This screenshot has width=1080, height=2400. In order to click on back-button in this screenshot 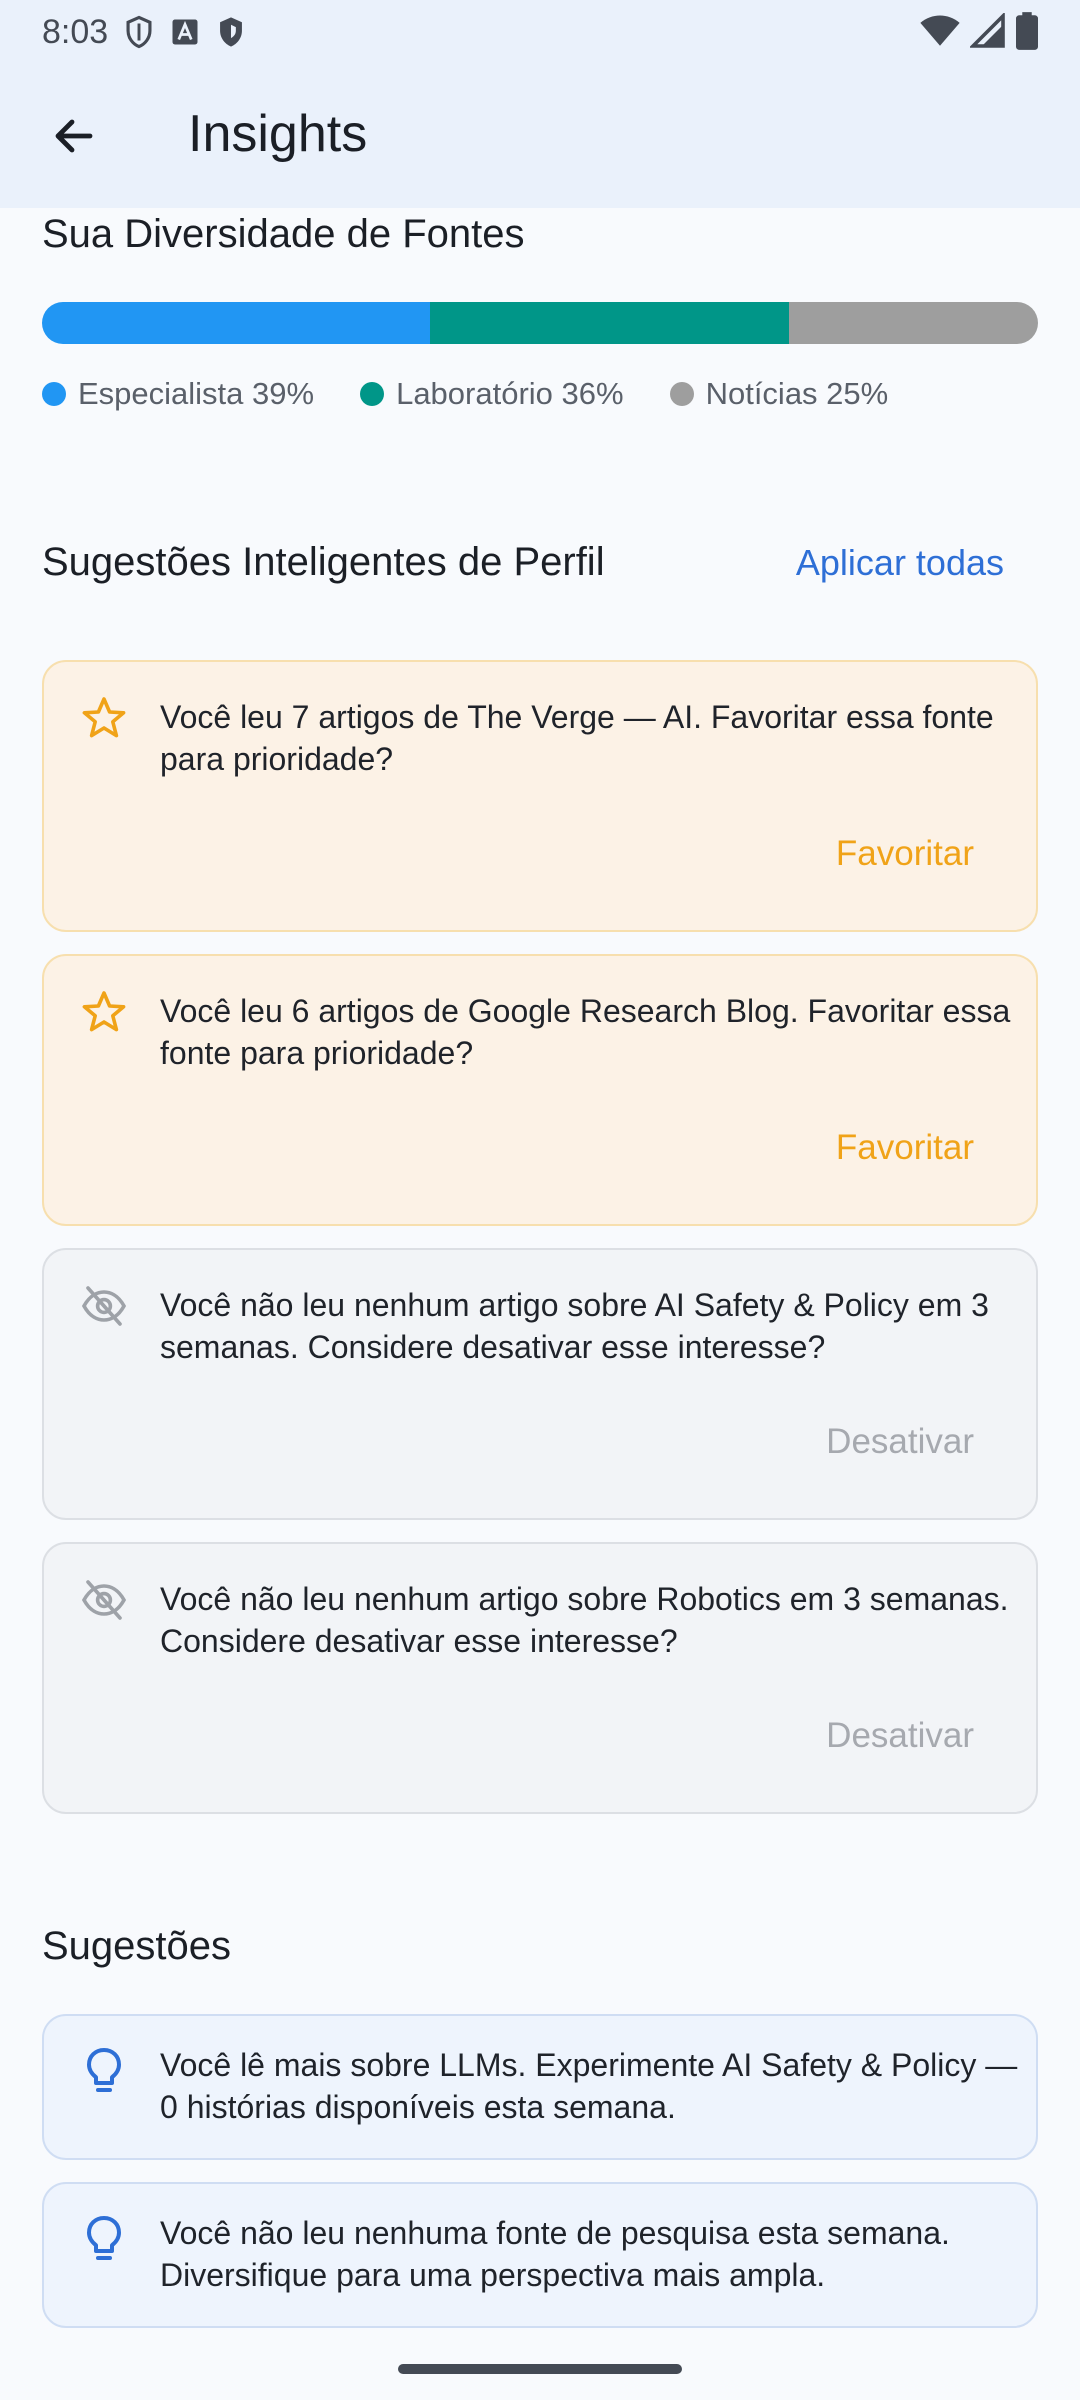, I will do `click(74, 136)`.